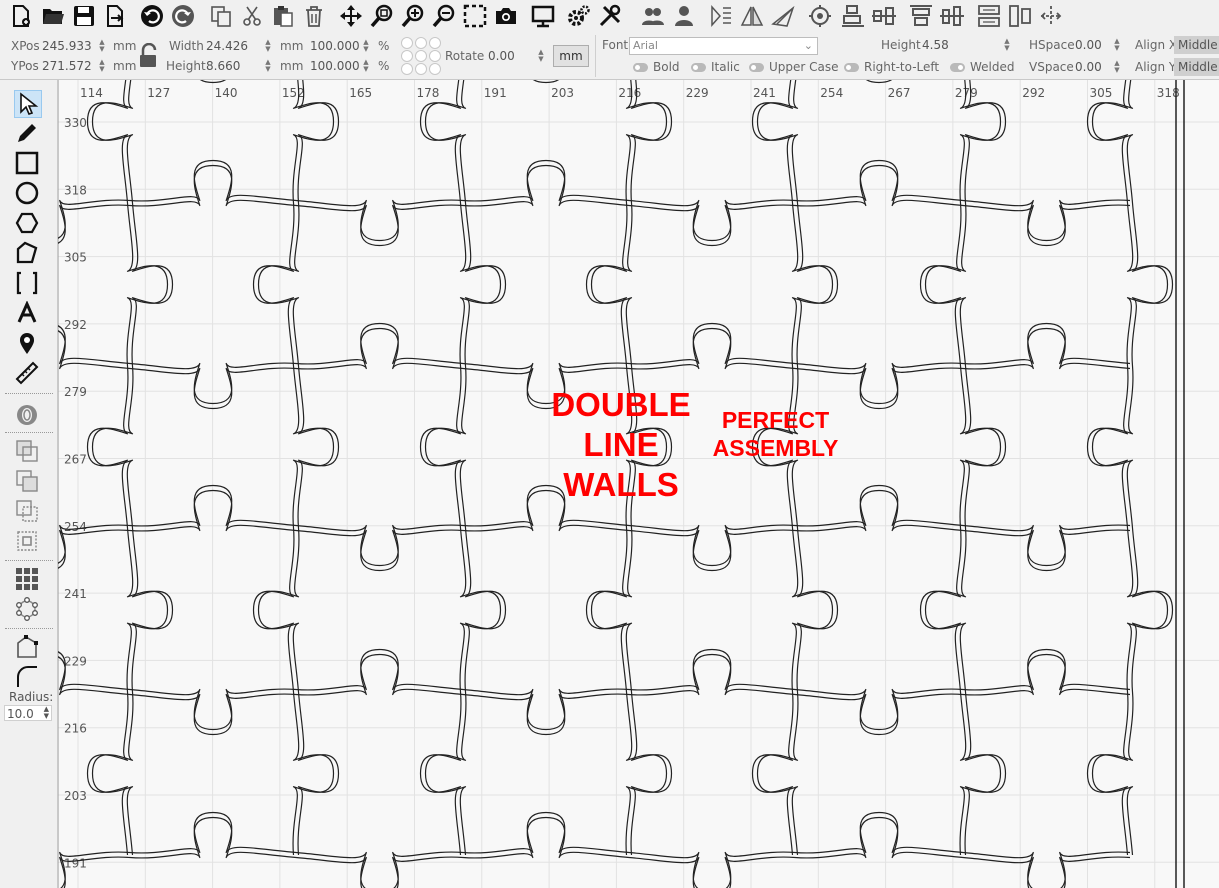 This screenshot has width=1219, height=888. I want to click on height-field: 8.660, so click(223, 66).